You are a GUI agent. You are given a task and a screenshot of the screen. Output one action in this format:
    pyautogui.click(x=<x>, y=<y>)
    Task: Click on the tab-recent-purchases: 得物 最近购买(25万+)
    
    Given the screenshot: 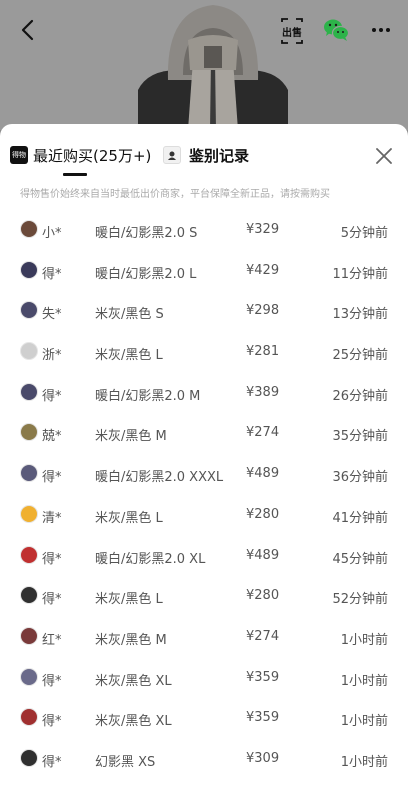 What is the action you would take?
    pyautogui.click(x=80, y=155)
    